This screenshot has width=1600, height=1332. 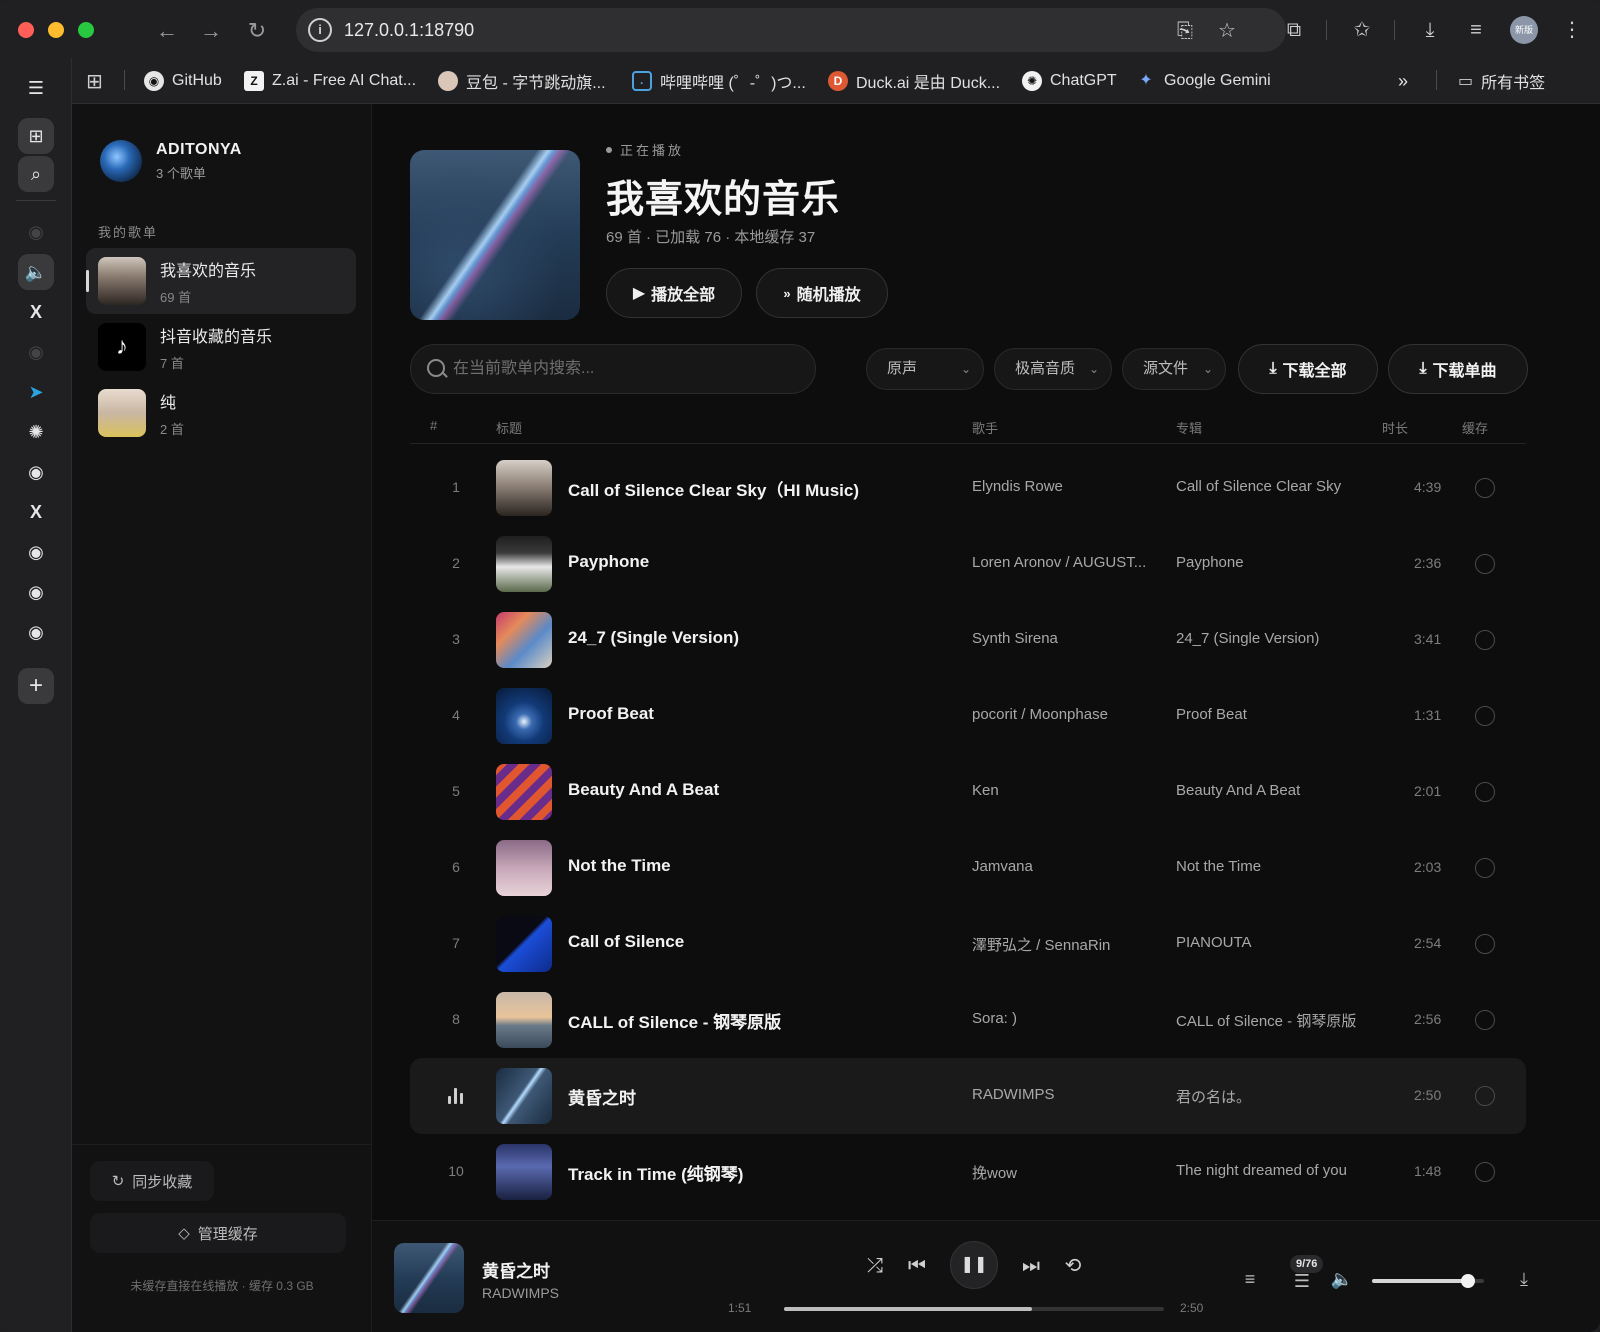 I want to click on now-playing-title: 黄昏之时, so click(x=516, y=1269).